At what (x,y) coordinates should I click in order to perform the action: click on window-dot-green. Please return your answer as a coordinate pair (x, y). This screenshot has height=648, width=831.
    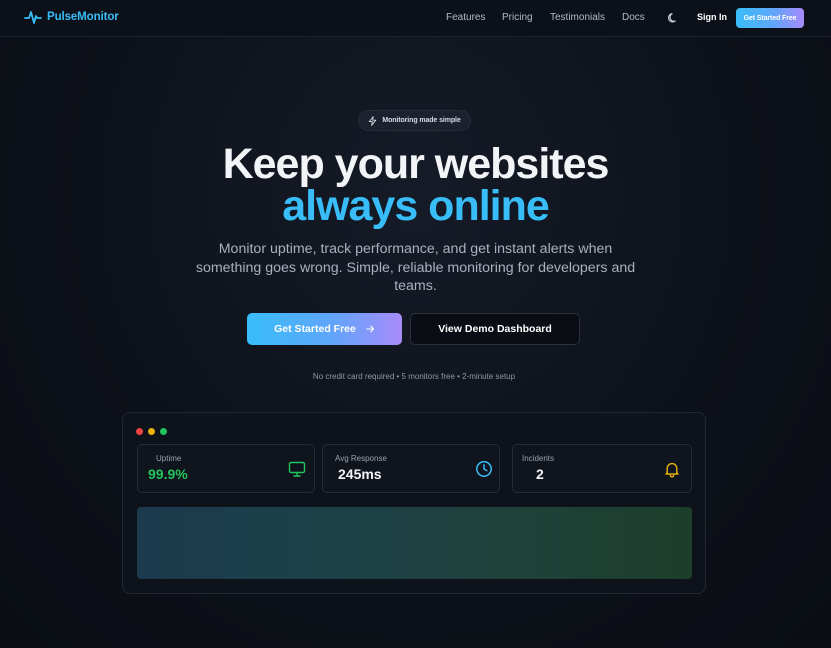
    Looking at the image, I should click on (163, 431).